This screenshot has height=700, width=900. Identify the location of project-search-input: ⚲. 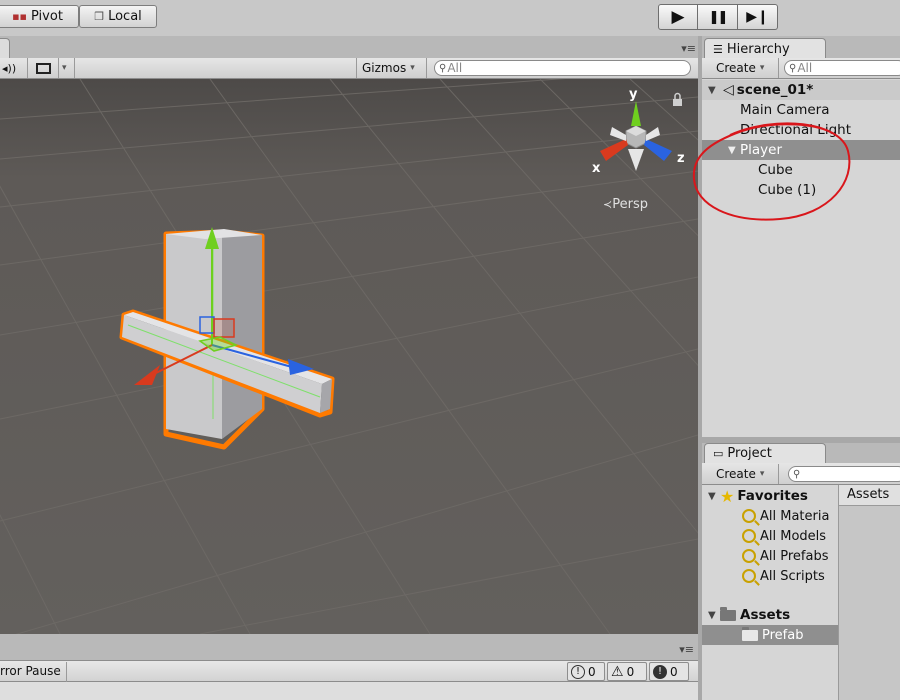
(844, 474).